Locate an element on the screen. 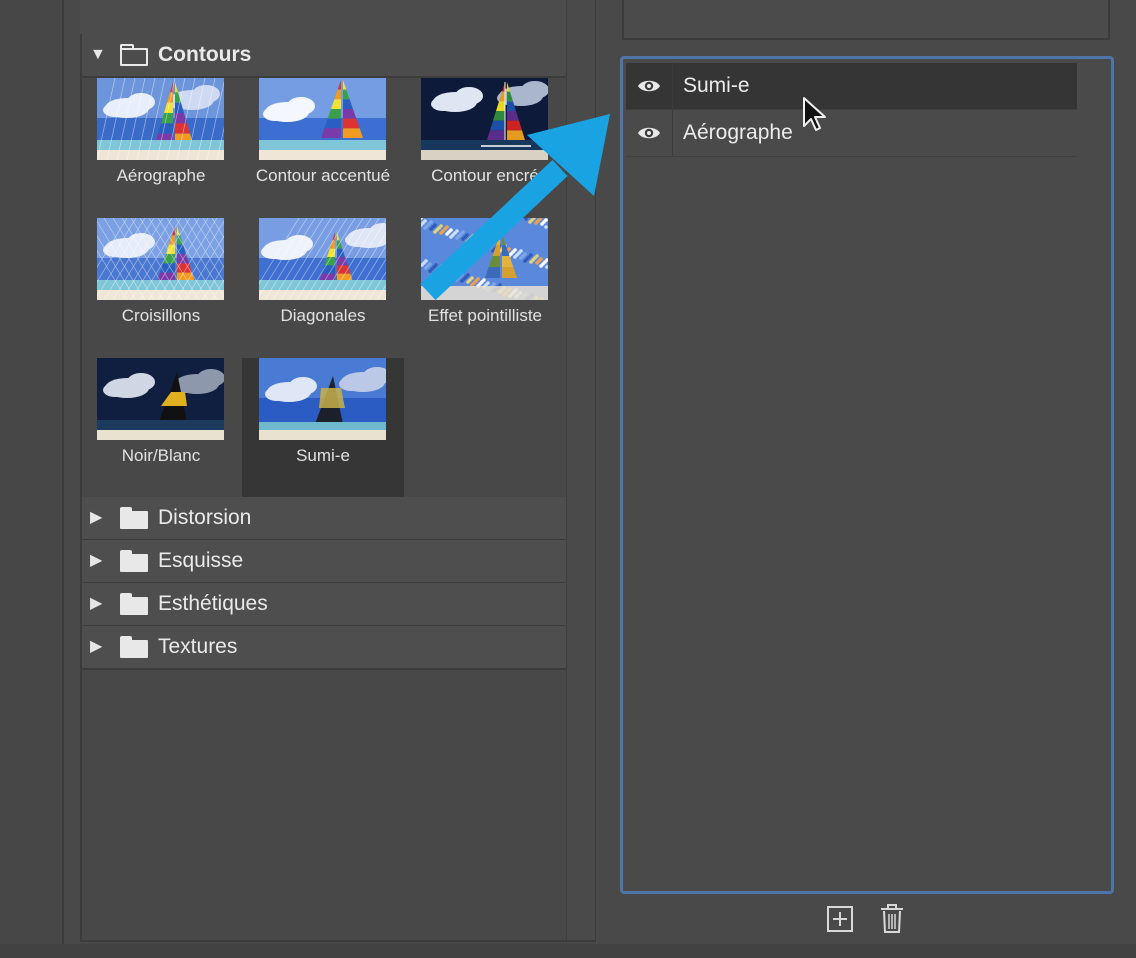  filter-thumbnail: Sumi-e is located at coordinates (323, 428).